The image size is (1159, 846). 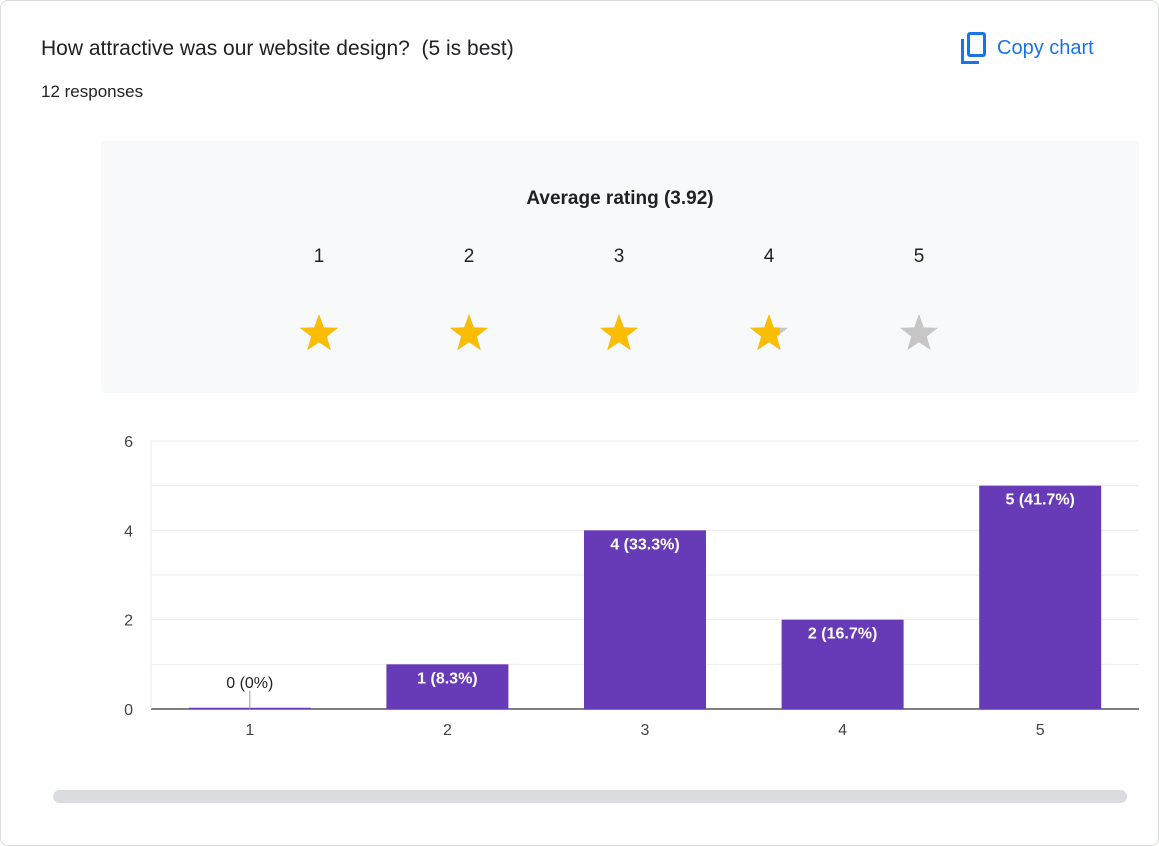 I want to click on rating-scale-label: 4, so click(x=769, y=256).